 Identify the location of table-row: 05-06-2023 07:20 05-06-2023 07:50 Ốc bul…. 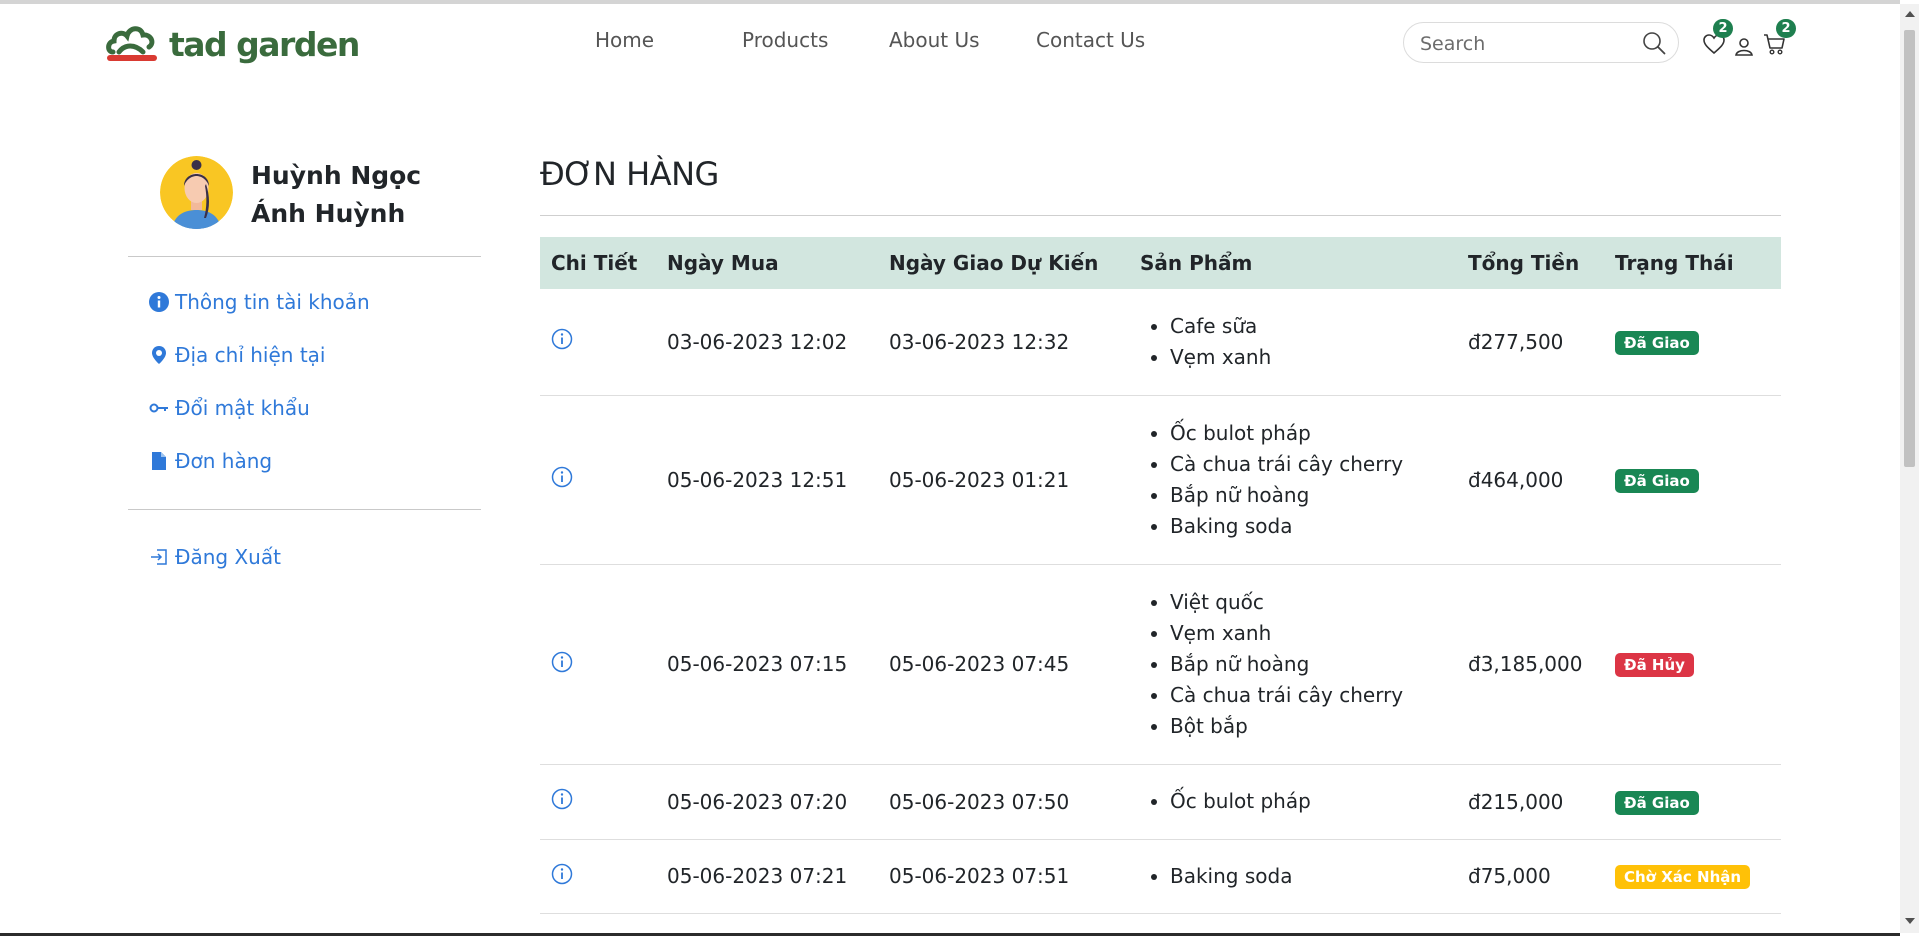
(1160, 801).